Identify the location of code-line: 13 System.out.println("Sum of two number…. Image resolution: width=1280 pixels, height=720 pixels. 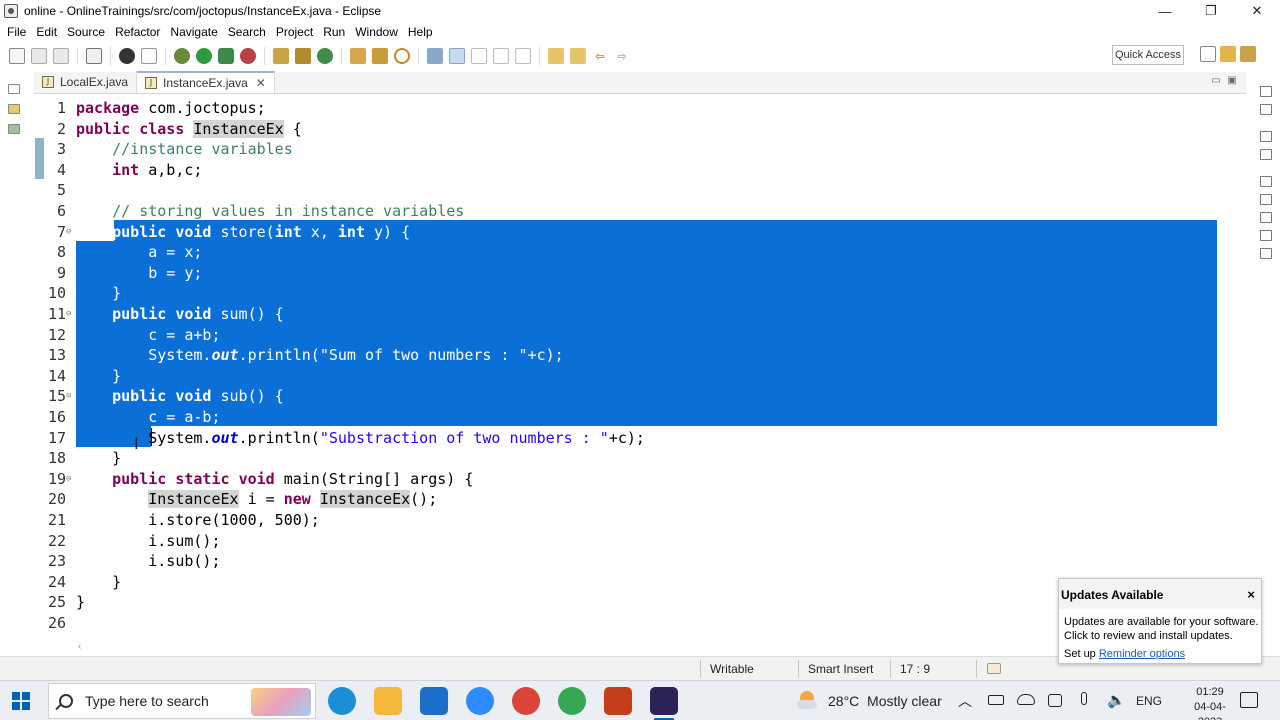
(640, 355).